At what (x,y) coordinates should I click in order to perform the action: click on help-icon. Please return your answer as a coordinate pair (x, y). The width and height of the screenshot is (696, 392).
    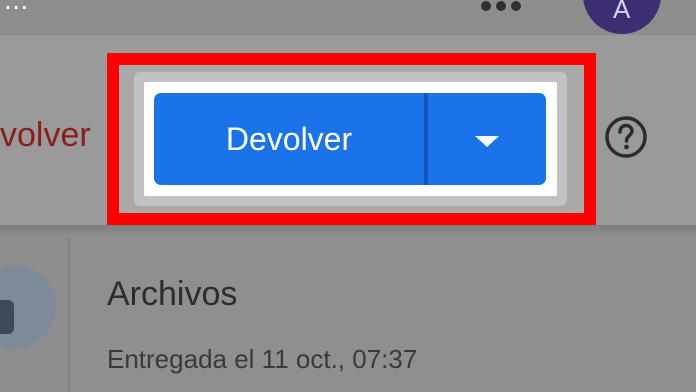
    Looking at the image, I should click on (626, 137).